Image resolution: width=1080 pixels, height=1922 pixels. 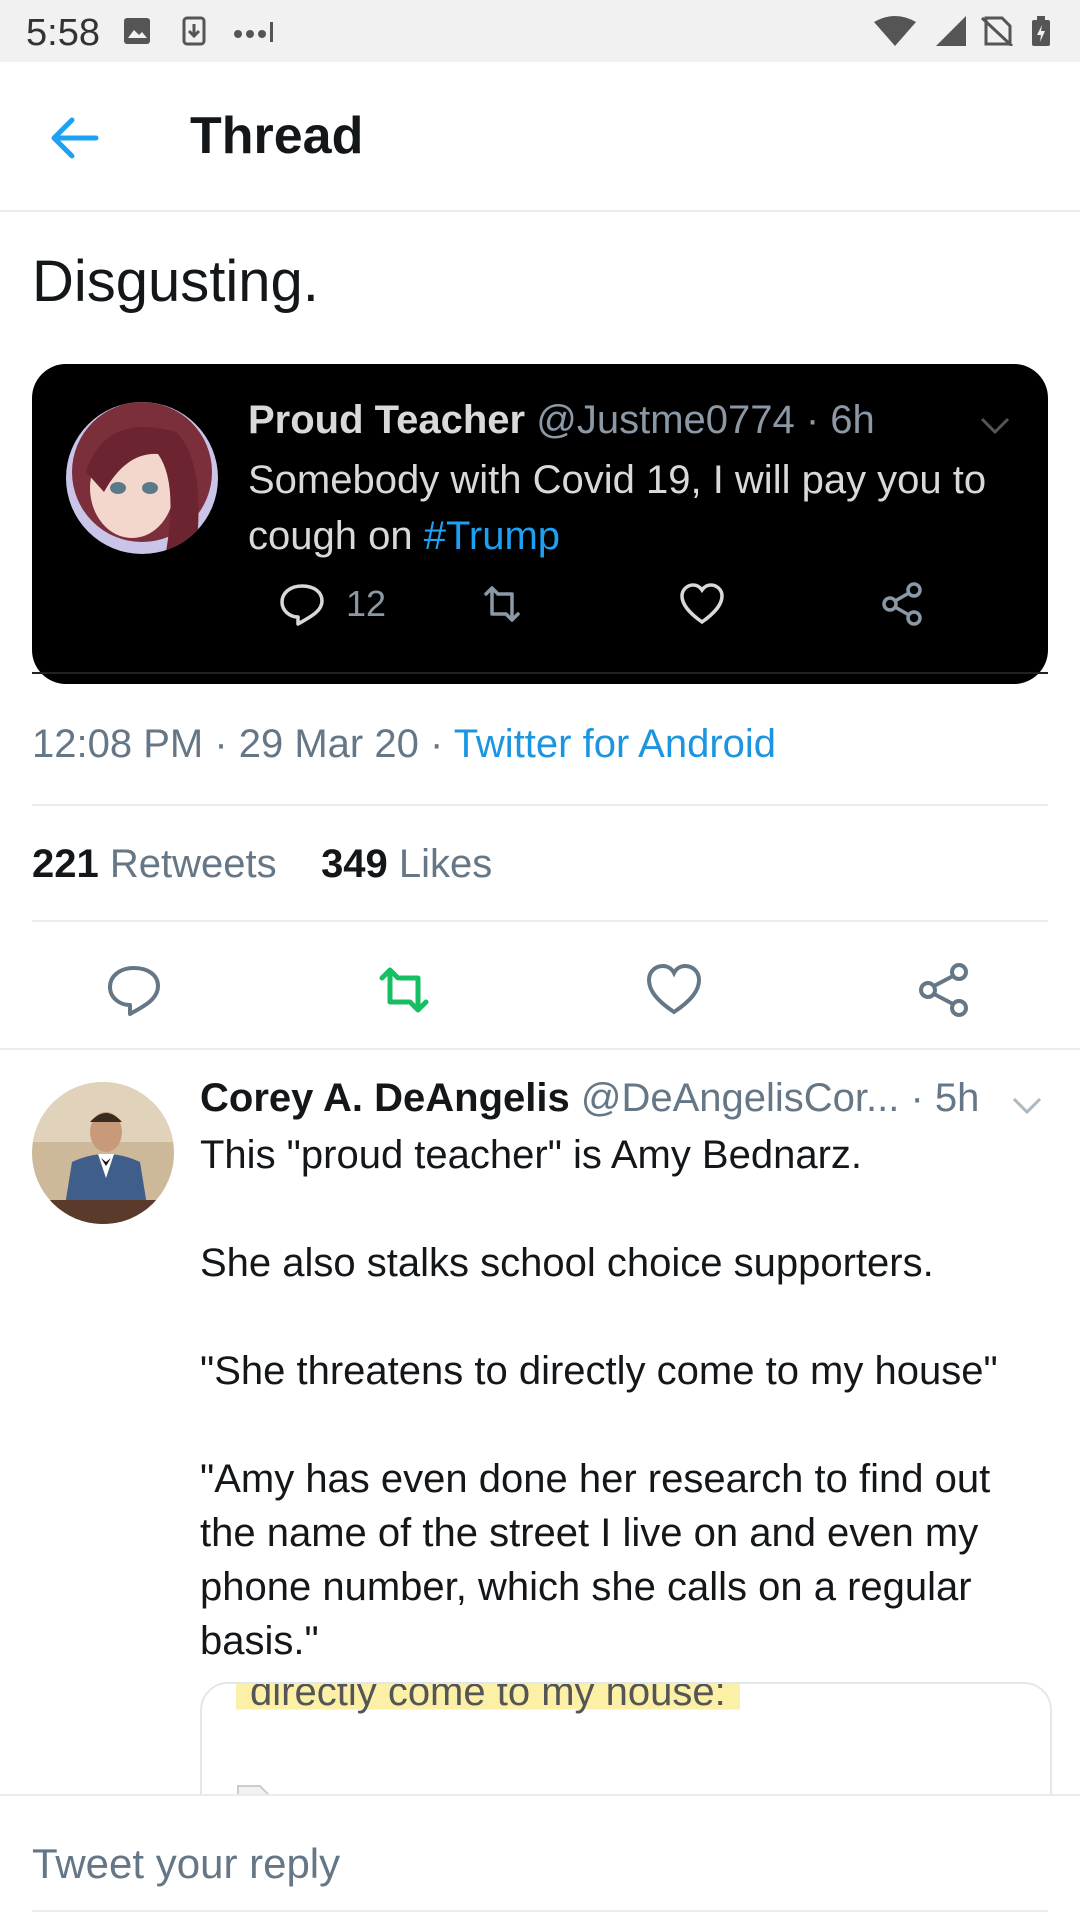 I want to click on more-notifications-icon, so click(x=253, y=32).